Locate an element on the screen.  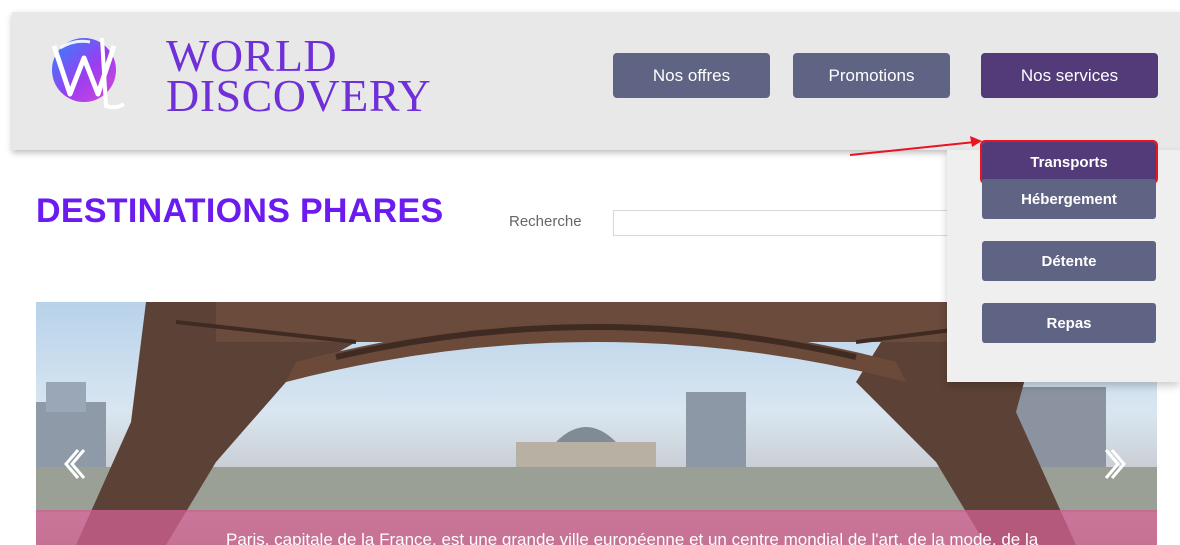
chevron-right-icon is located at coordinates (1117, 464).